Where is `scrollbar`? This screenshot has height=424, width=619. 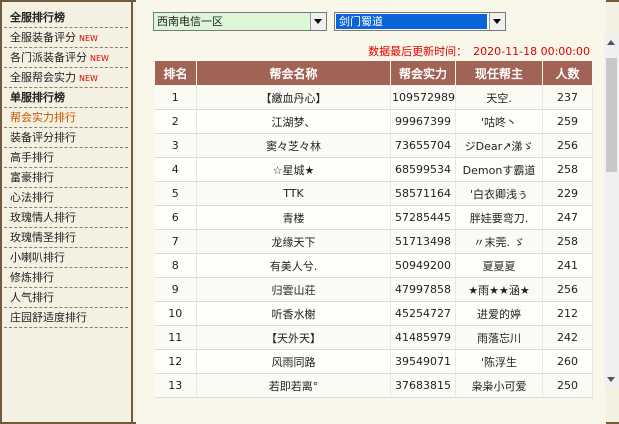 scrollbar is located at coordinates (611, 211).